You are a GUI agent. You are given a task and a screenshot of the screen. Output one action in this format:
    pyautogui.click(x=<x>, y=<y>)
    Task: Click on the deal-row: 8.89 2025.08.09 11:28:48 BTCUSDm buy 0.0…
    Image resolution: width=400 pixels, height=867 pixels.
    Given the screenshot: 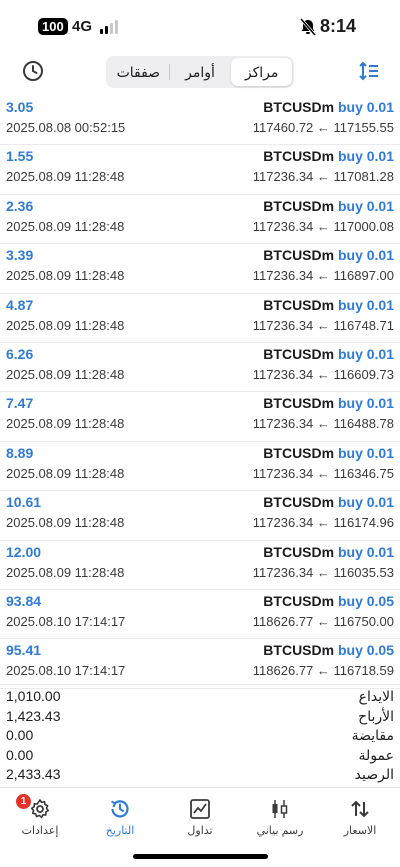 What is the action you would take?
    pyautogui.click(x=200, y=467)
    